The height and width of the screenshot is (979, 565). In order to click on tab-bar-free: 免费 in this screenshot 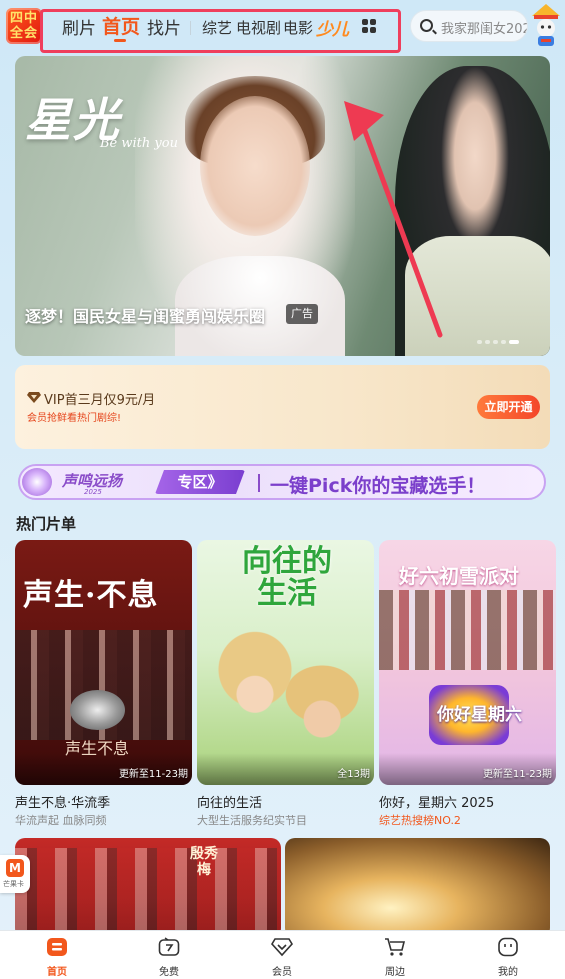, I will do `click(169, 955)`.